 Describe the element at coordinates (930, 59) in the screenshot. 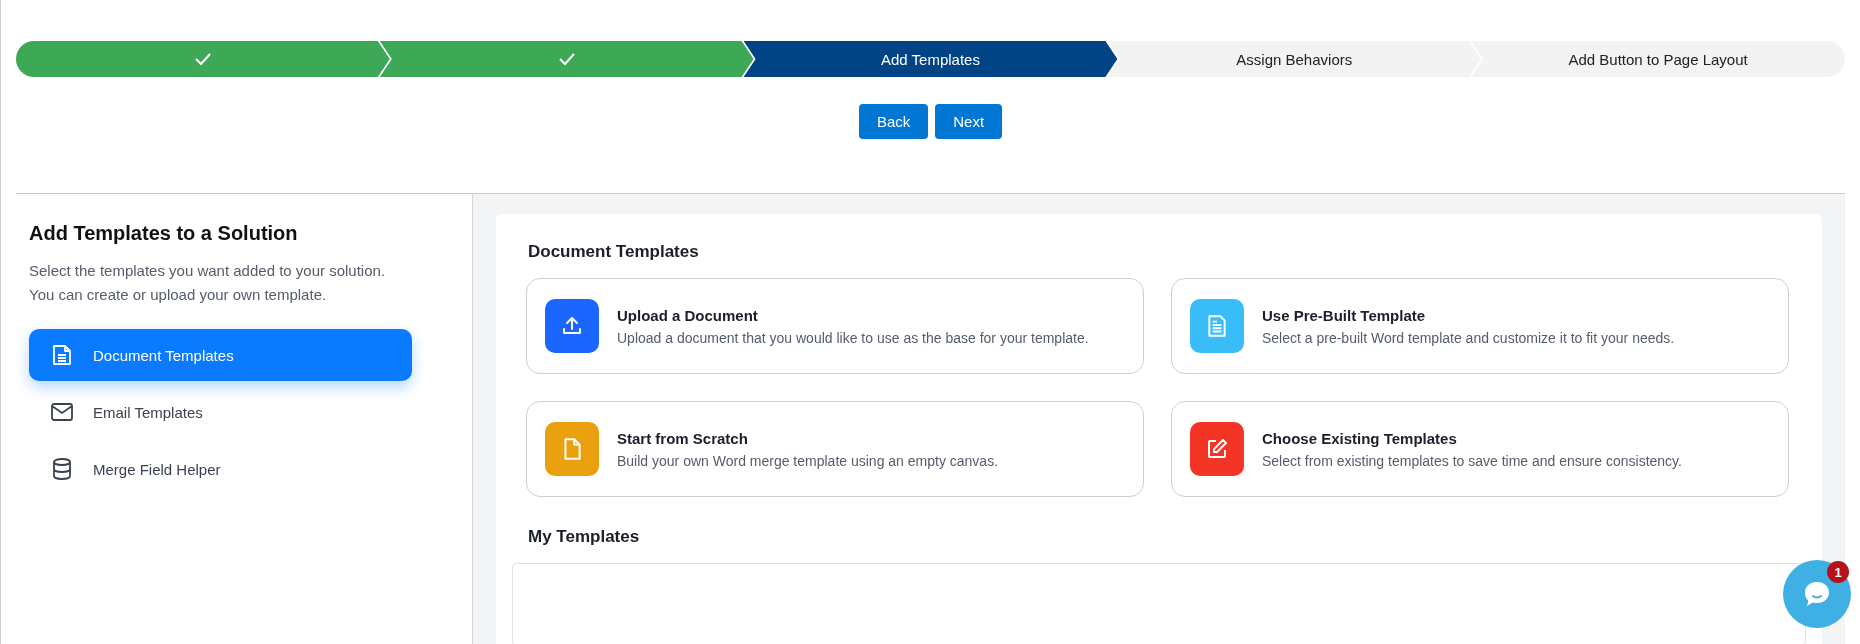

I see `progress-step: Add Templates` at that location.